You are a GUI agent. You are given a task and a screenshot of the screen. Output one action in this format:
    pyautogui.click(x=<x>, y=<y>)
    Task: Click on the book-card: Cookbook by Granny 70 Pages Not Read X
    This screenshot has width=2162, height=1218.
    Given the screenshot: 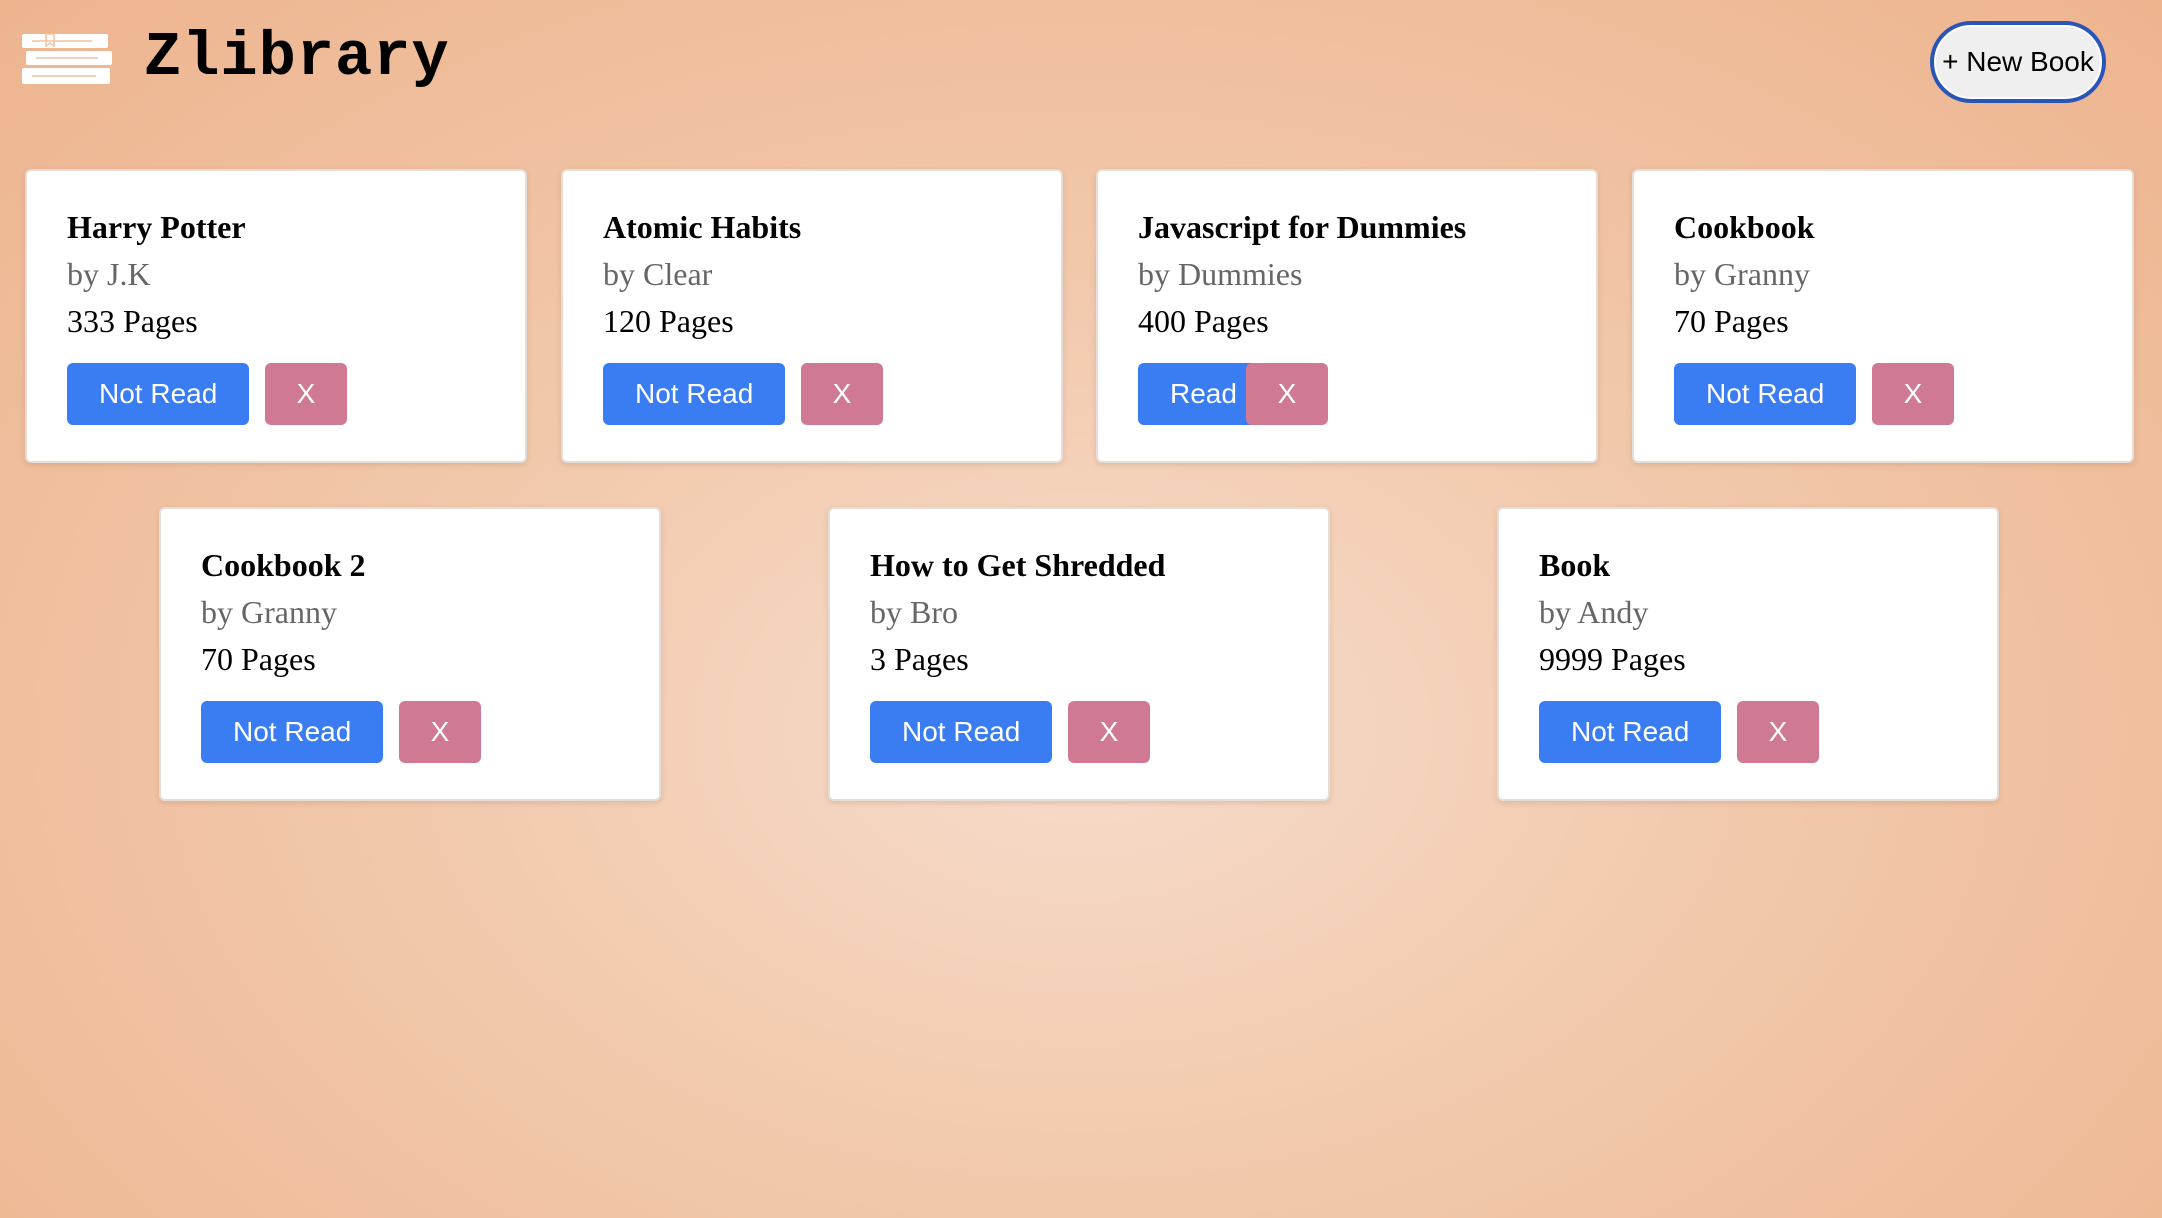 What is the action you would take?
    pyautogui.click(x=1883, y=316)
    